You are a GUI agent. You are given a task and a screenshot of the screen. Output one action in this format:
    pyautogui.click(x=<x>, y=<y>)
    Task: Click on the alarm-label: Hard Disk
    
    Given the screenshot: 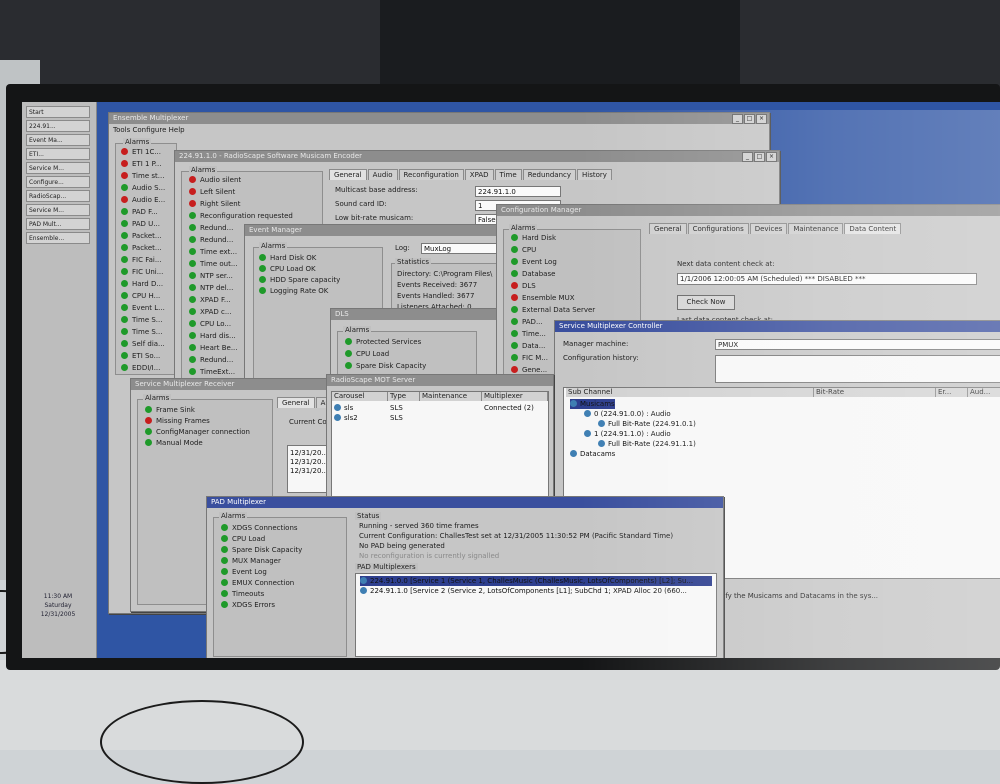 What is the action you would take?
    pyautogui.click(x=539, y=238)
    